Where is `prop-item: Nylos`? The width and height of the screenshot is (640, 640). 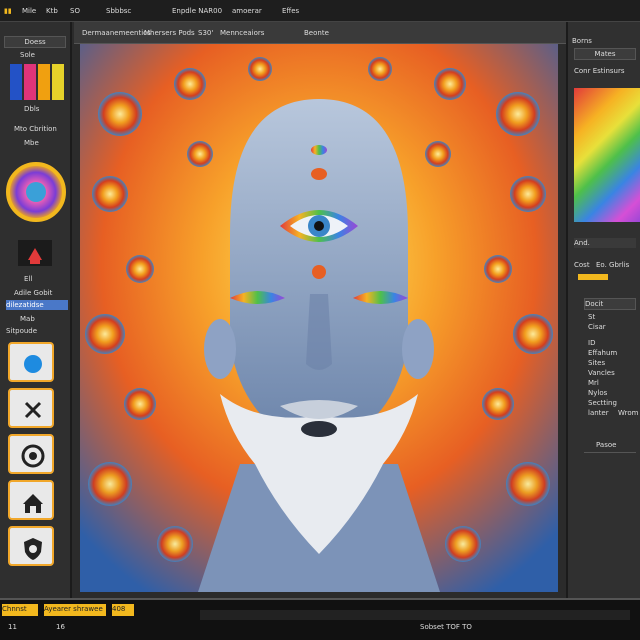
prop-item: Nylos is located at coordinates (597, 393).